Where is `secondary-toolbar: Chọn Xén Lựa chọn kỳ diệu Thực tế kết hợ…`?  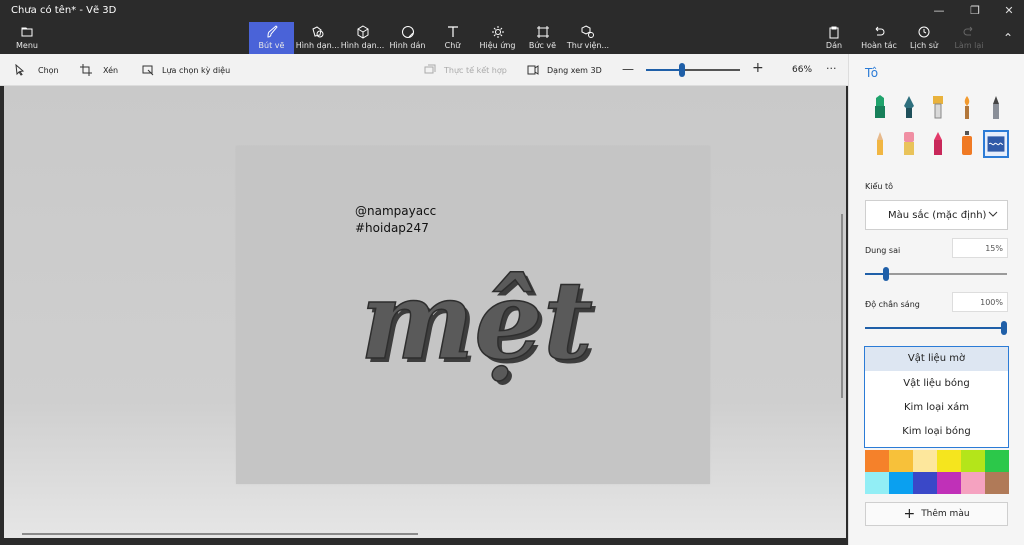
secondary-toolbar: Chọn Xén Lựa chọn kỳ diệu Thực tế kết hợ… is located at coordinates (424, 70).